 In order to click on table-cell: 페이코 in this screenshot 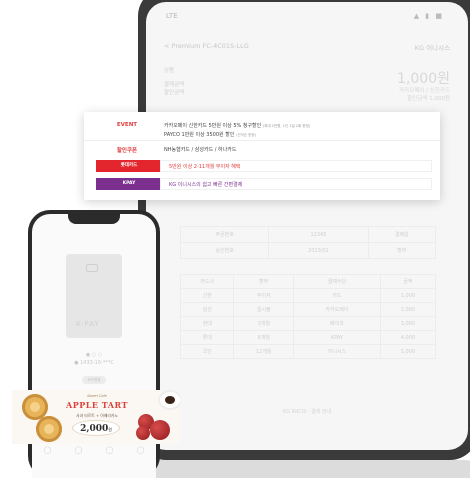, I will do `click(337, 323)`.